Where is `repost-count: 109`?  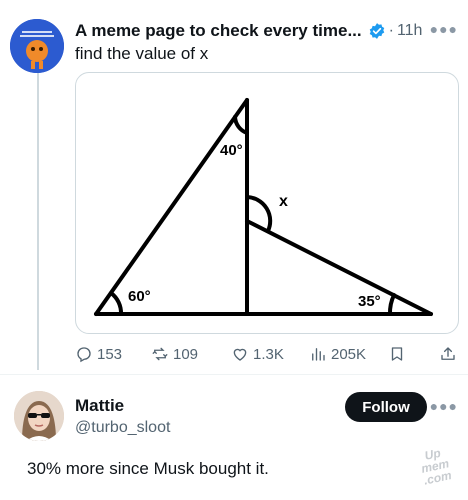
repost-count: 109 is located at coordinates (186, 354).